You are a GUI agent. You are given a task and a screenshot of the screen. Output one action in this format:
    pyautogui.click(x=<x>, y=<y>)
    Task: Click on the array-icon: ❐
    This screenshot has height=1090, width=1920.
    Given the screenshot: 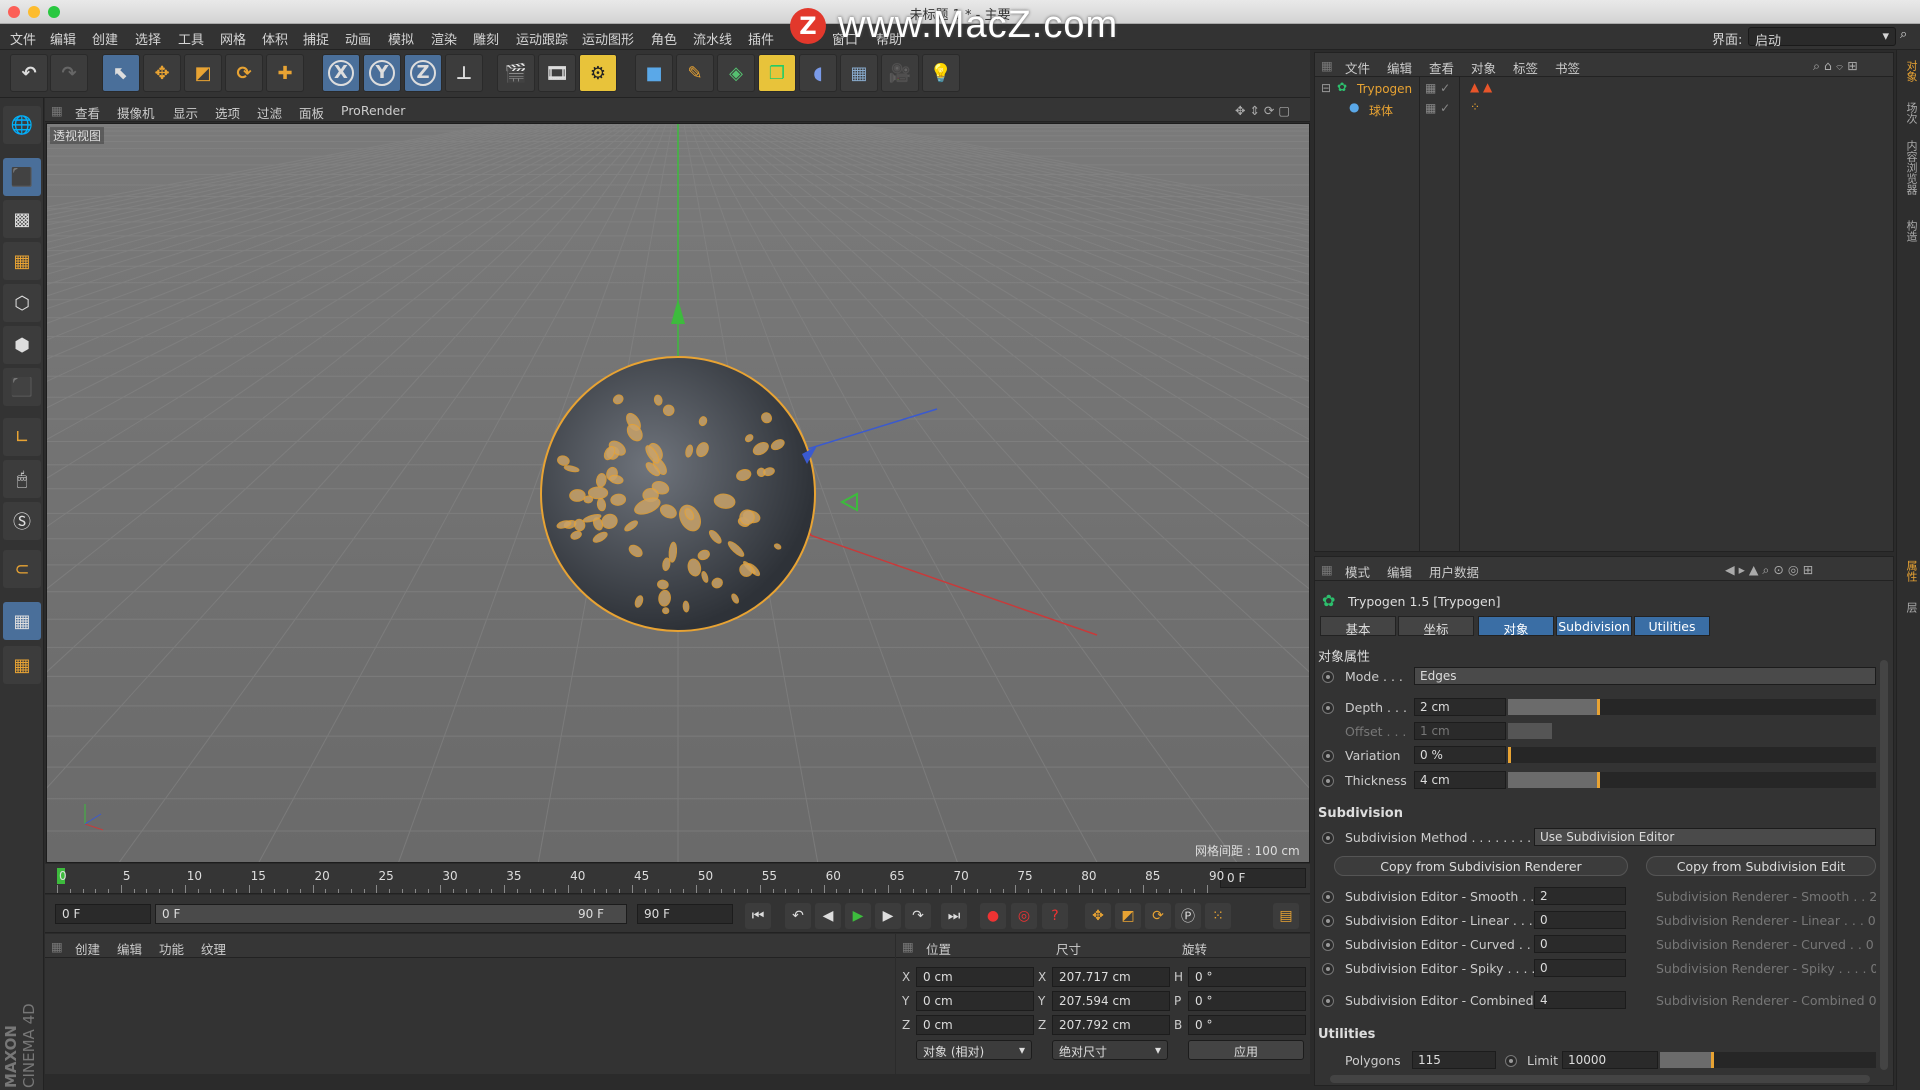 What is the action you would take?
    pyautogui.click(x=777, y=73)
    